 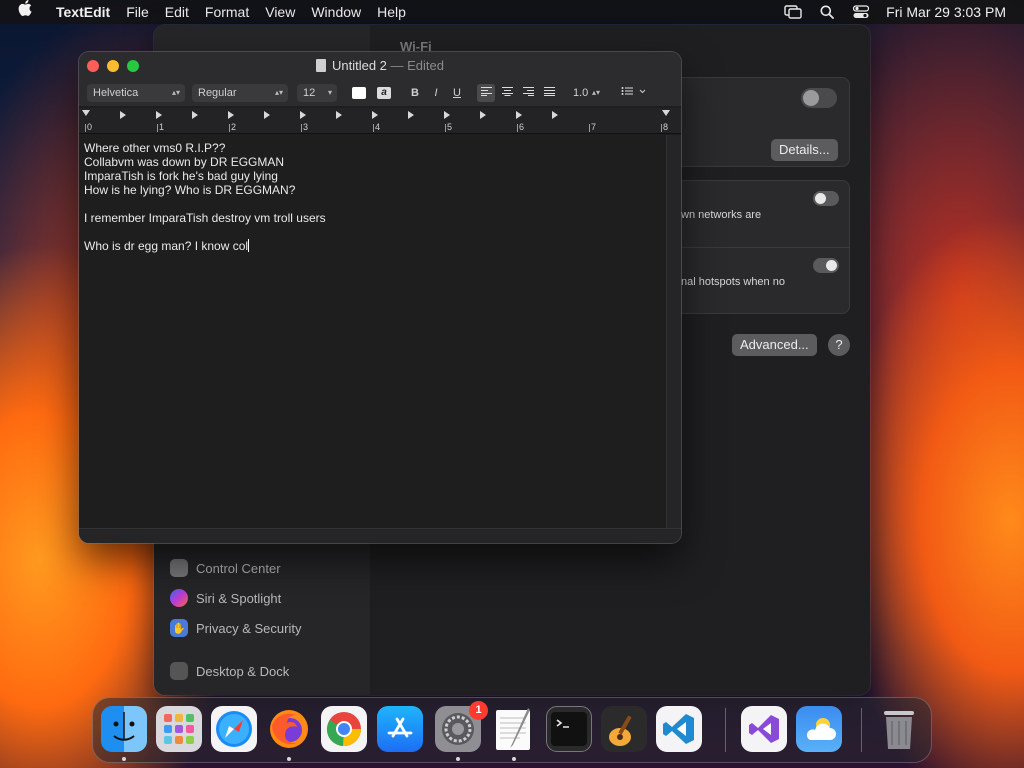 I want to click on terminal-icon, so click(x=569, y=729).